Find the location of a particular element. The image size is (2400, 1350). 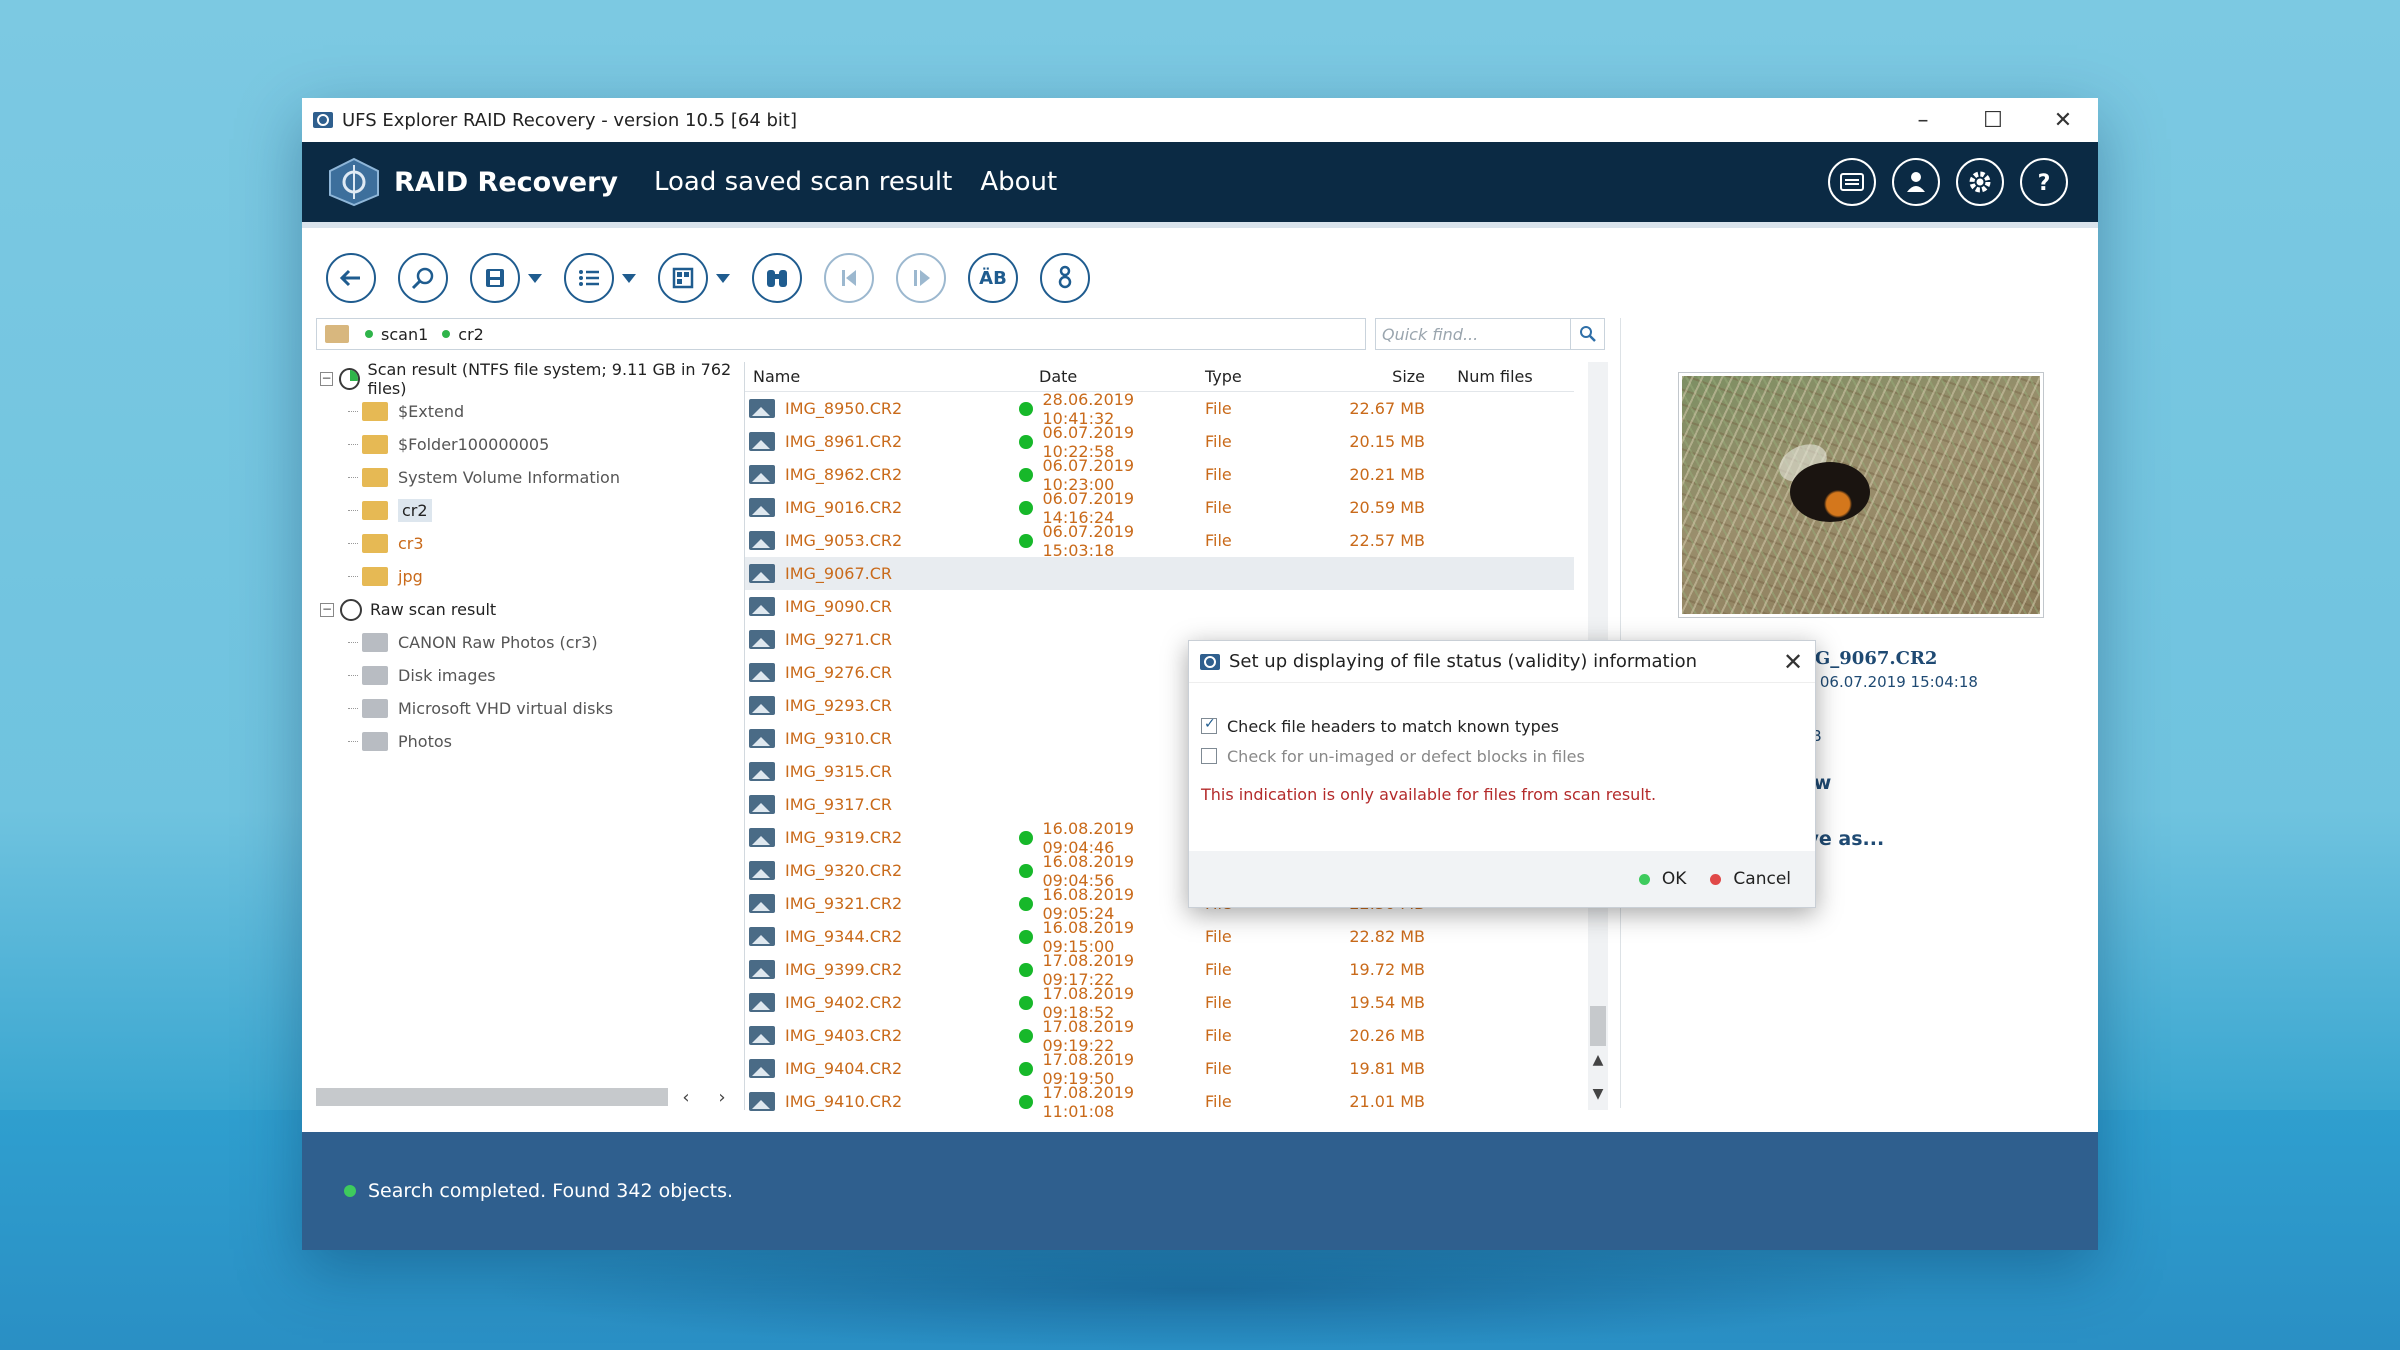

close-icon: ✕ is located at coordinates (1793, 662).